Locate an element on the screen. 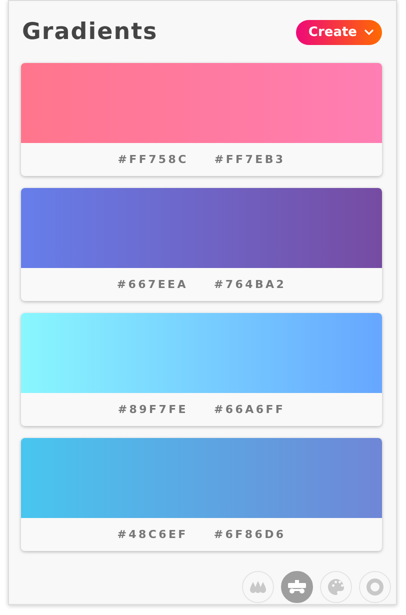 This screenshot has width=406, height=615. hex-code: #6F86D6 is located at coordinates (250, 534).